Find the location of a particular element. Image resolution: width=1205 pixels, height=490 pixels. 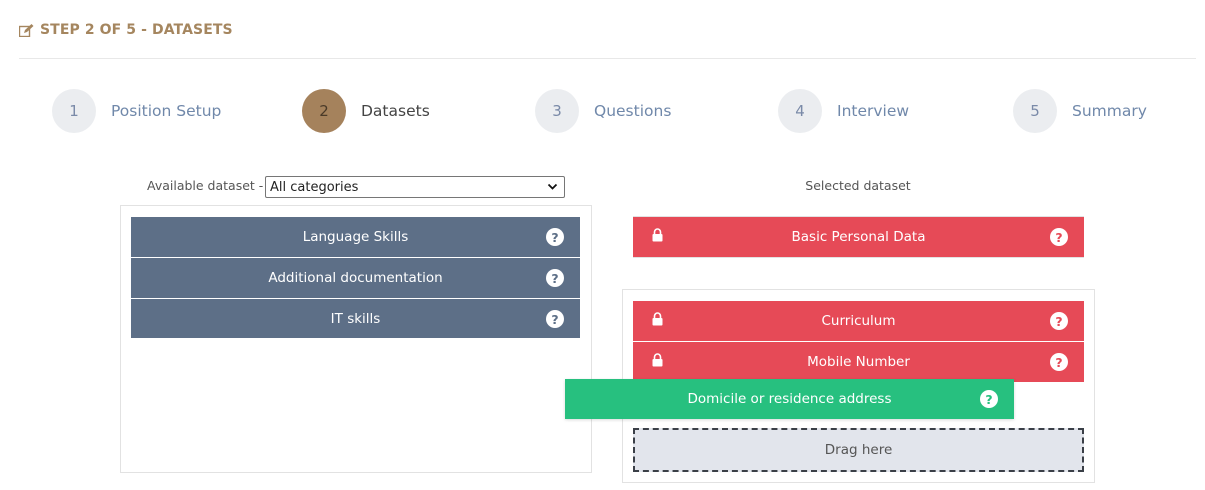

drop-zone-label: Drag here is located at coordinates (858, 450).